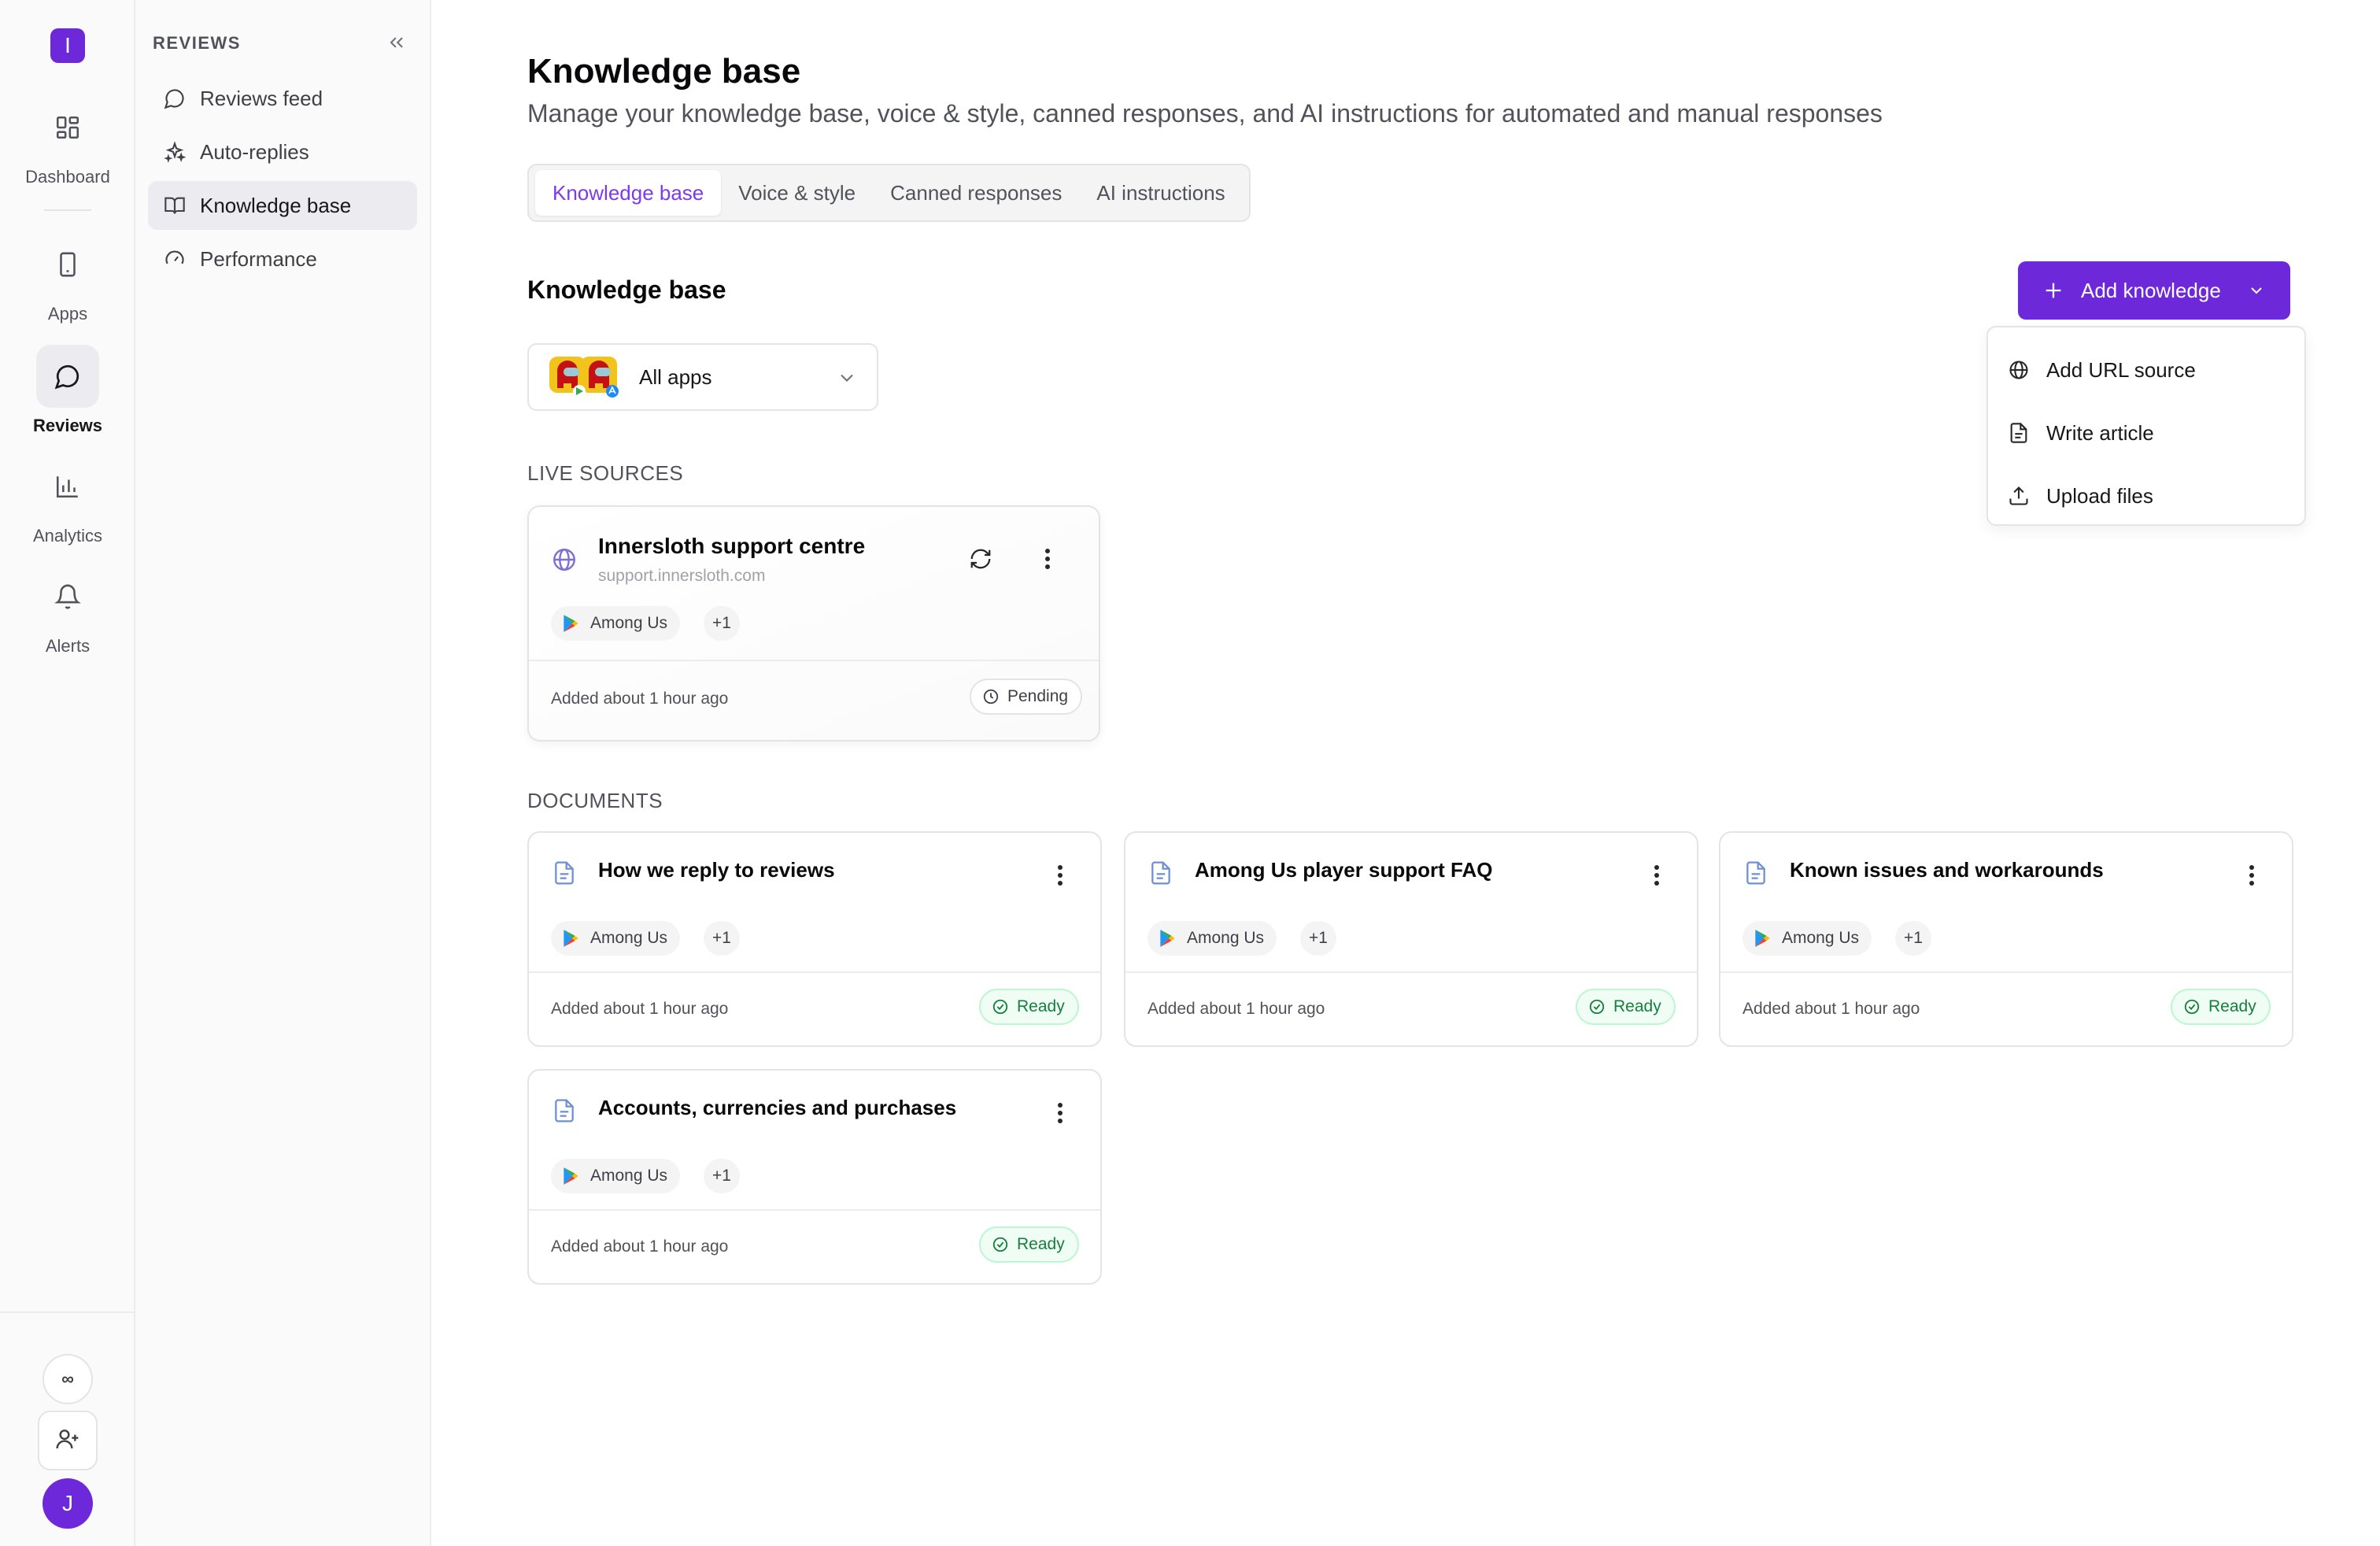 Image resolution: width=2380 pixels, height=1546 pixels. Describe the element at coordinates (976, 193) in the screenshot. I see `tab-canned-responses: Canned responses` at that location.